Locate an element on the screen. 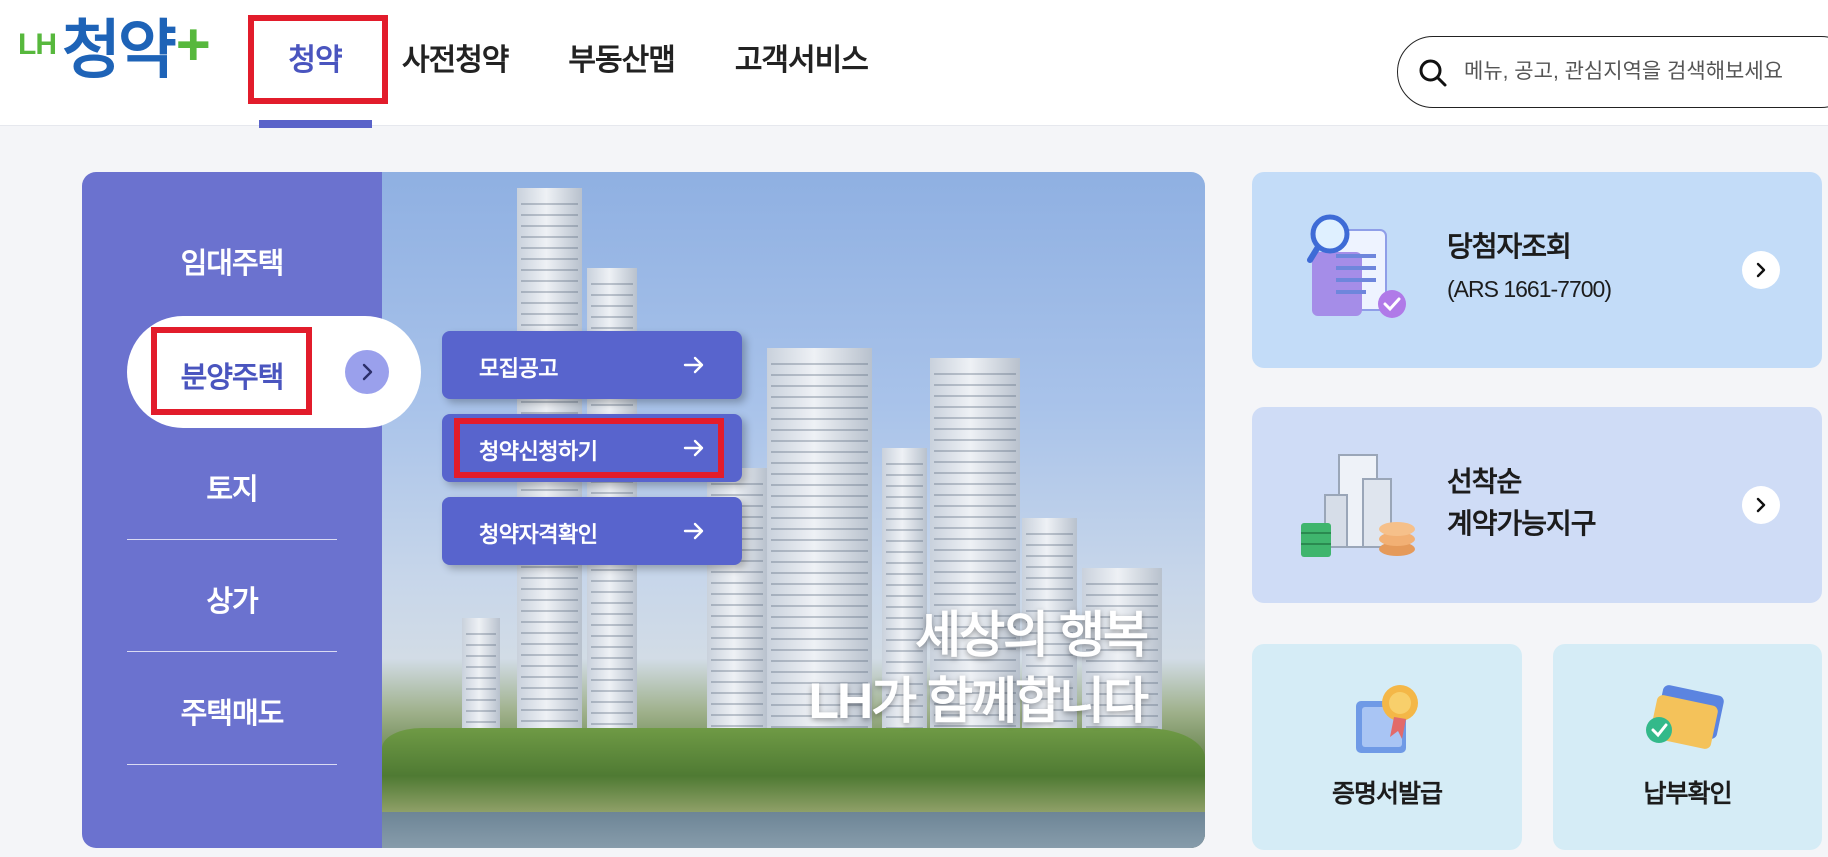  sidebar-item-label: 분양주택 is located at coordinates (232, 378).